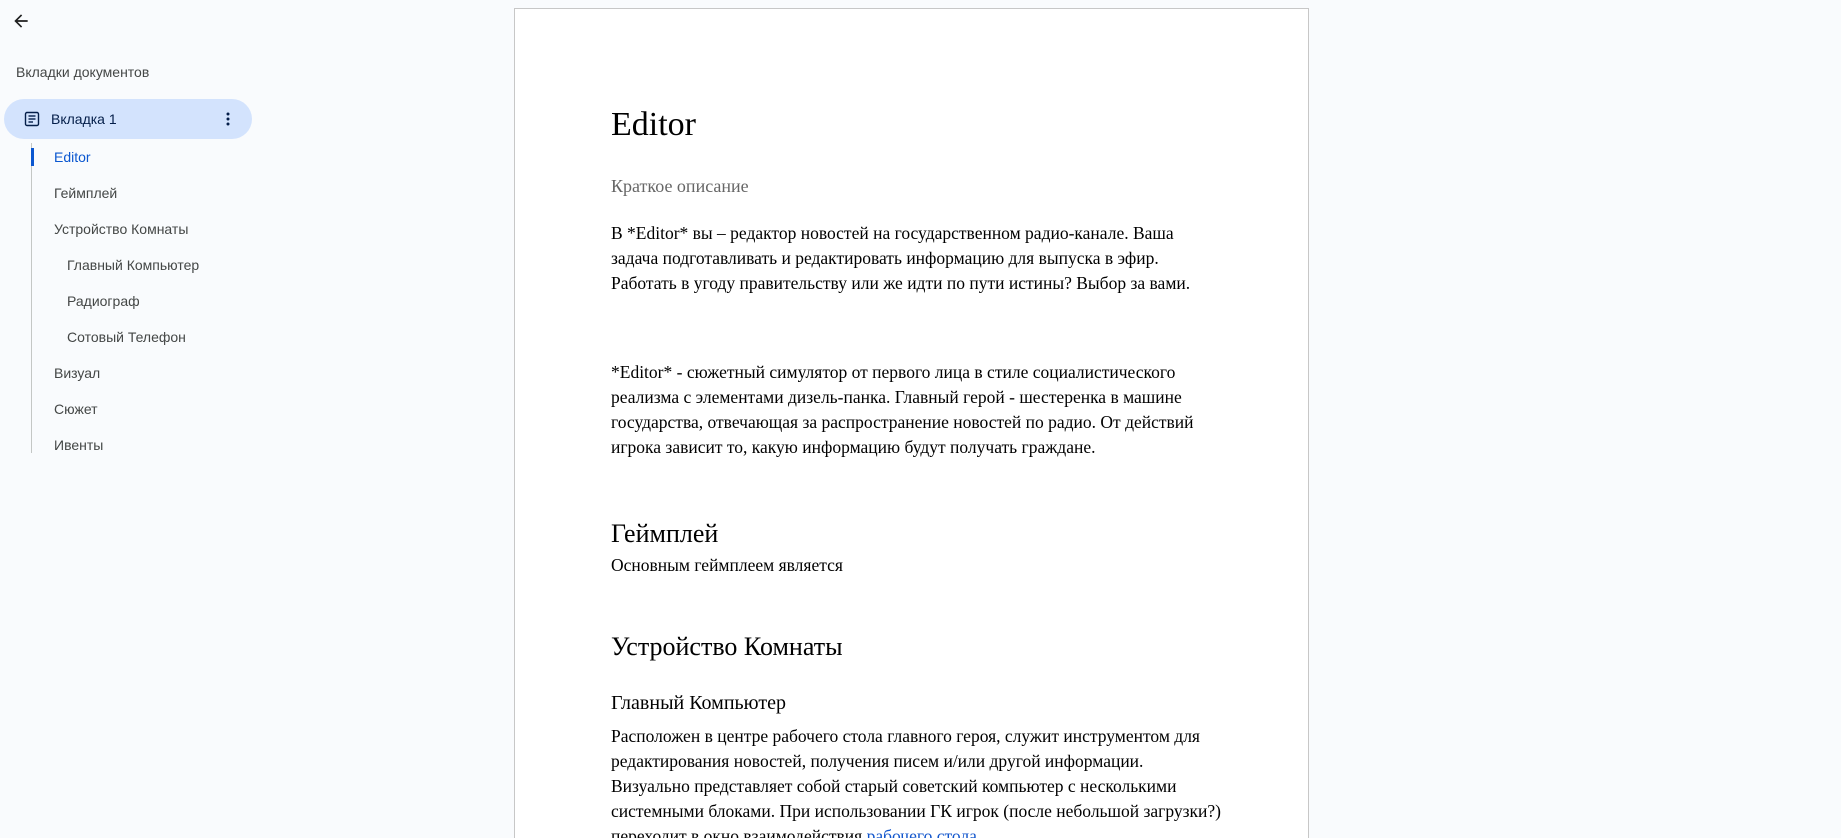 This screenshot has height=838, width=1841. Describe the element at coordinates (665, 533) in the screenshot. I see `doc-heading-gameplay: Геймплей` at that location.